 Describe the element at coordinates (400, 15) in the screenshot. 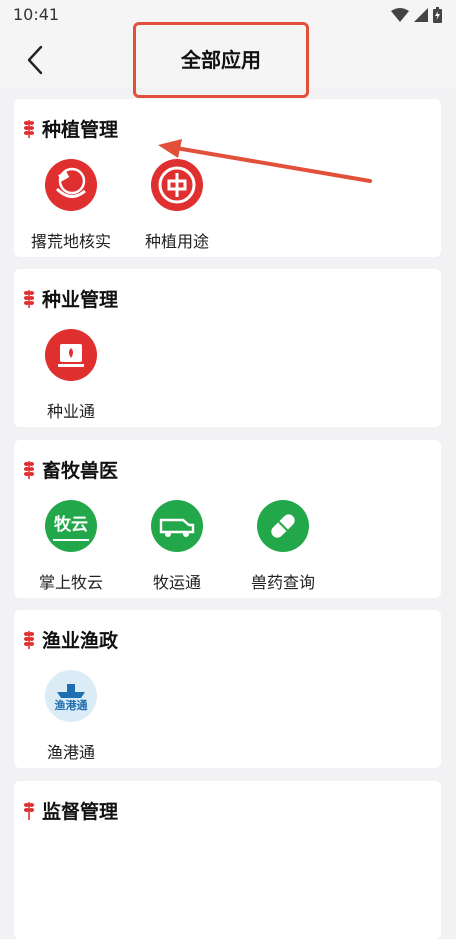

I see `wifi-icon` at that location.